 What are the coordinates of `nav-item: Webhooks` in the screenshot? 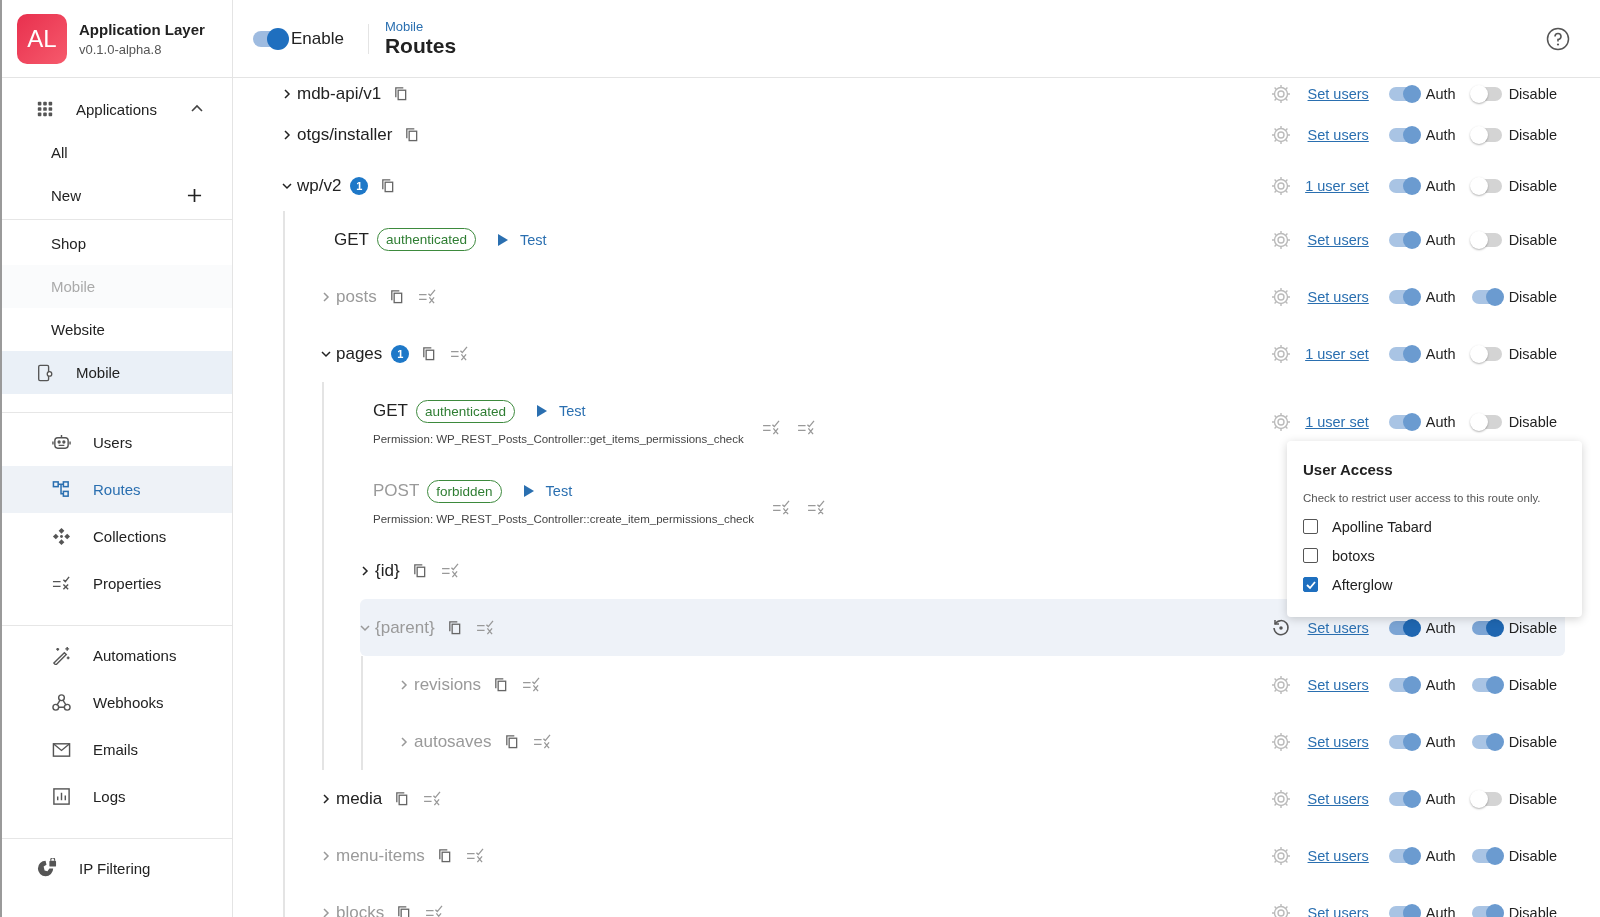 It's located at (117, 702).